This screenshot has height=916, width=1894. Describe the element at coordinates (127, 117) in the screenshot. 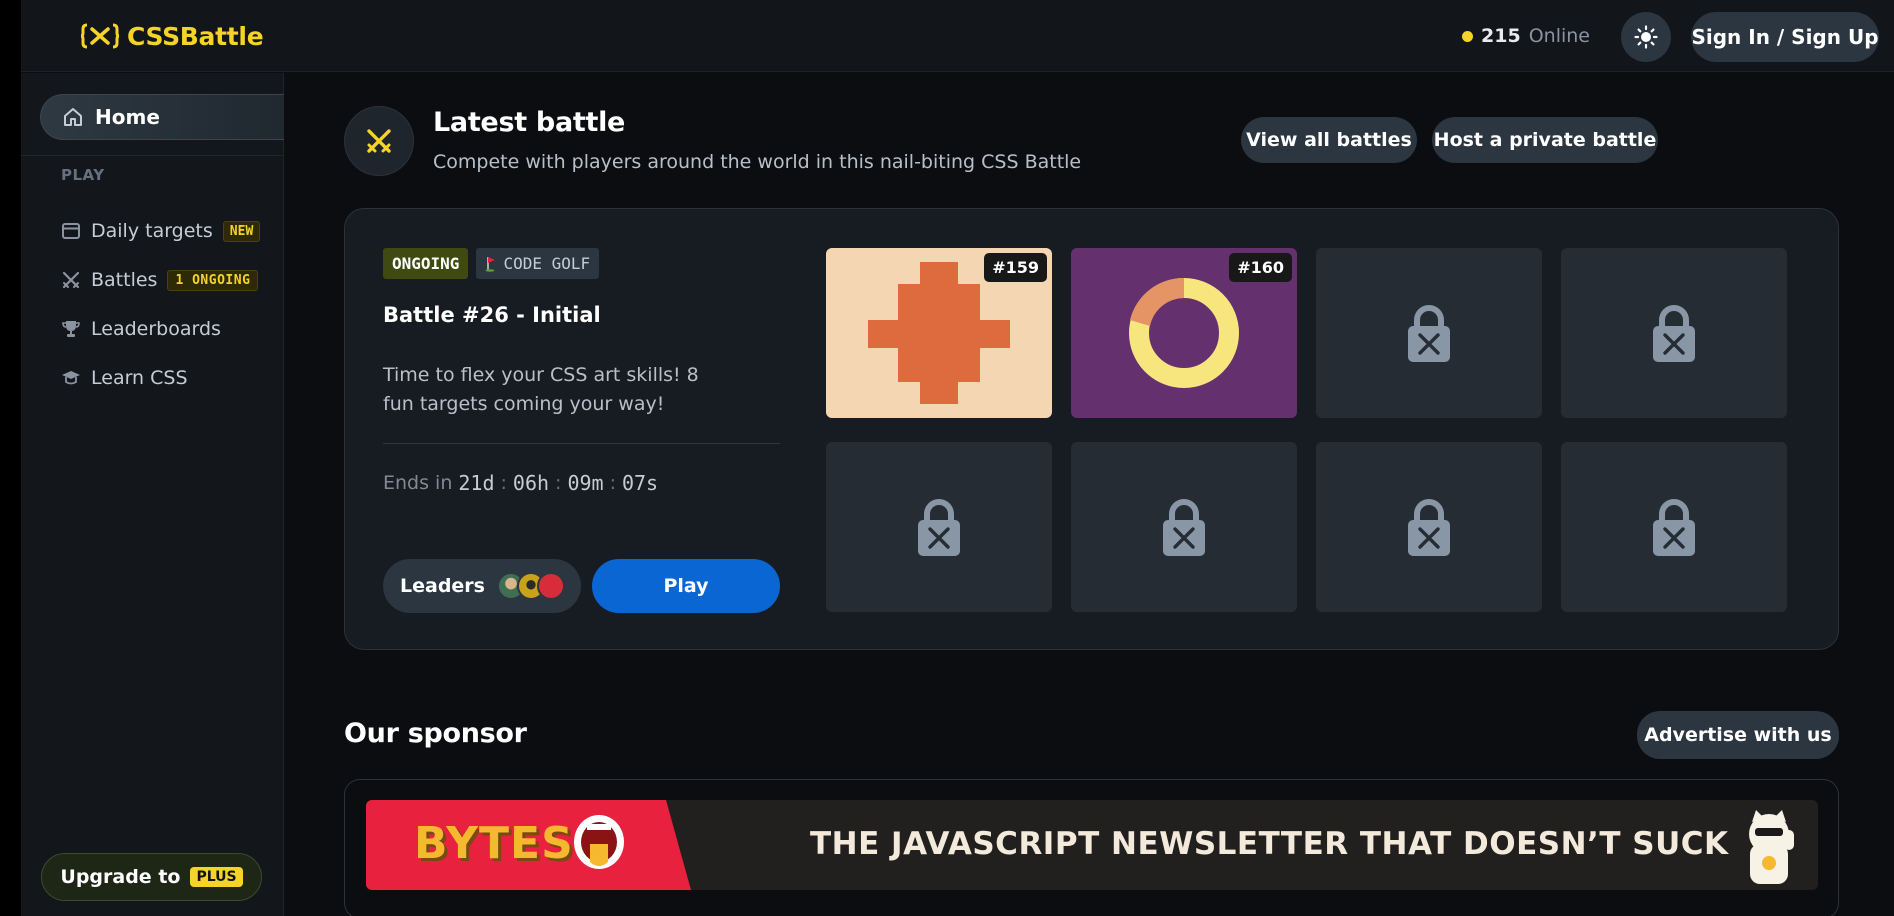

I see `sidebar-item-label: Home` at that location.